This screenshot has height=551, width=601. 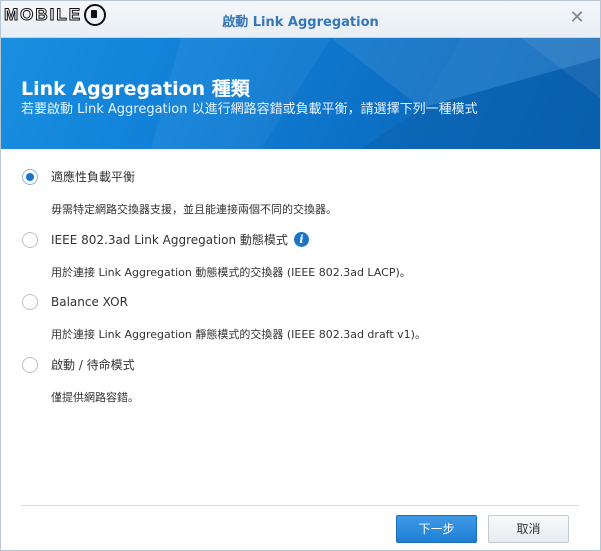 What do you see at coordinates (93, 177) in the screenshot?
I see `option-label: 適應性負載平衡` at bounding box center [93, 177].